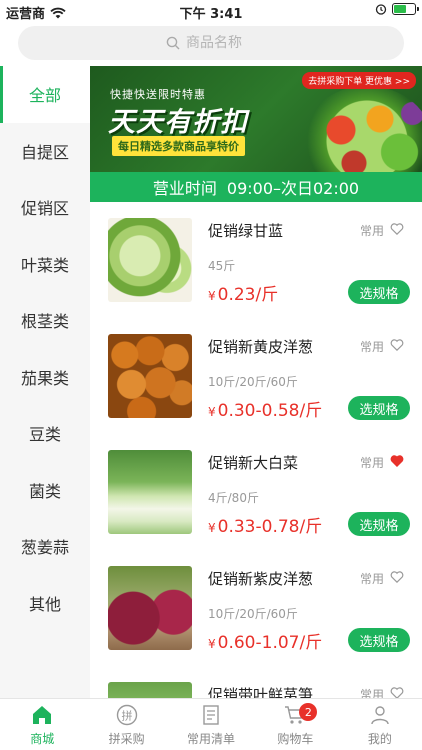 The image size is (422, 750). I want to click on product-item: 促销新大白菜 常用 4斤/80斤 ¥0.33-0.78/斤 选规格, so click(256, 492).